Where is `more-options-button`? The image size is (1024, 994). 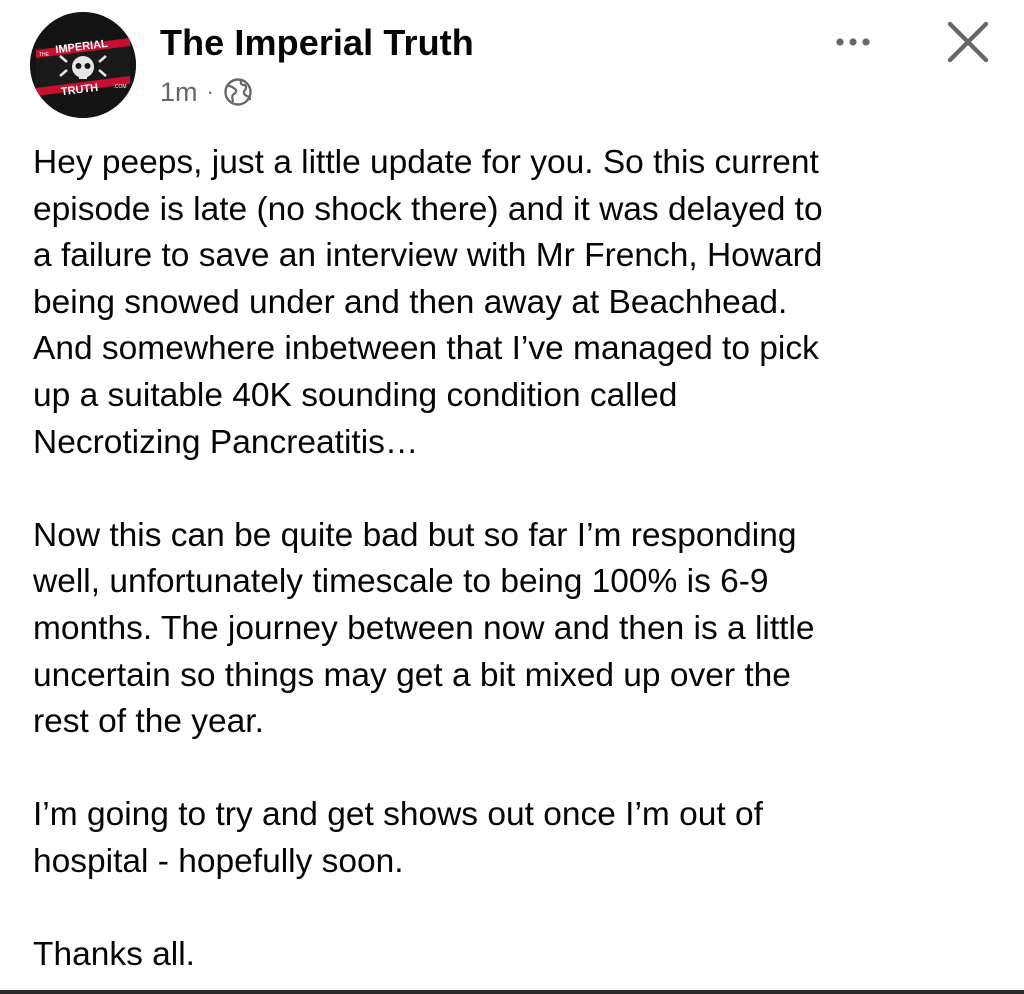
more-options-button is located at coordinates (853, 42).